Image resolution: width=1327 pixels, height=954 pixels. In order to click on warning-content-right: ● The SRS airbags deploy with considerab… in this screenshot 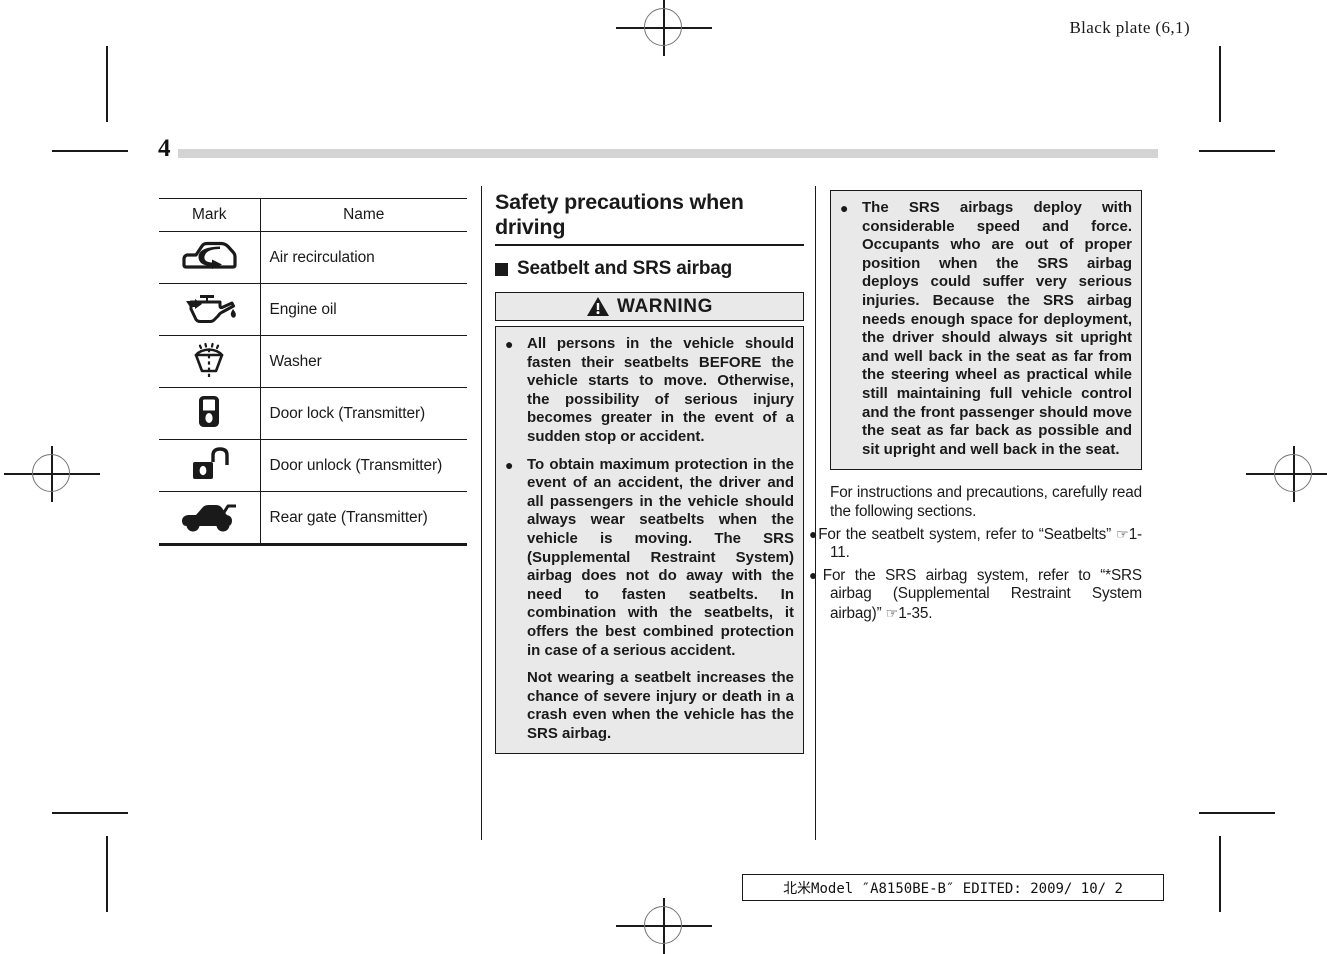, I will do `click(986, 330)`.